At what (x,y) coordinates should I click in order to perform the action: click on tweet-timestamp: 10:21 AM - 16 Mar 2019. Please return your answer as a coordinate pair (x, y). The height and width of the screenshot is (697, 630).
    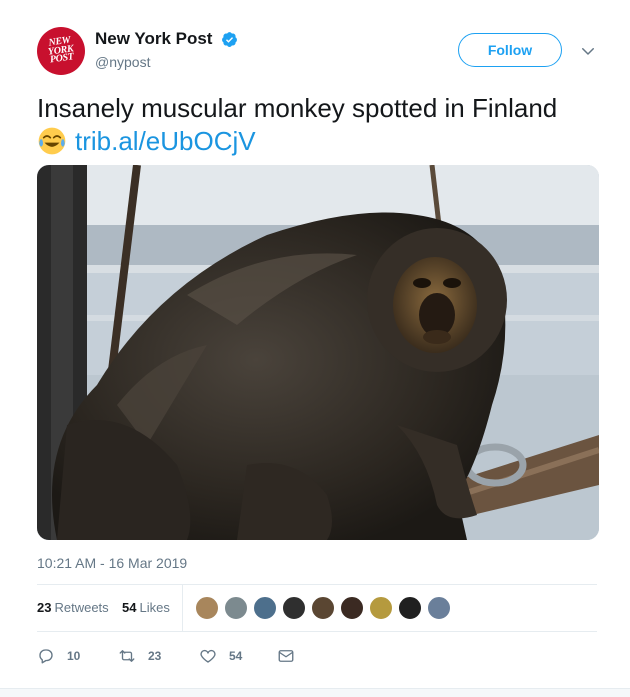
    Looking at the image, I should click on (112, 563).